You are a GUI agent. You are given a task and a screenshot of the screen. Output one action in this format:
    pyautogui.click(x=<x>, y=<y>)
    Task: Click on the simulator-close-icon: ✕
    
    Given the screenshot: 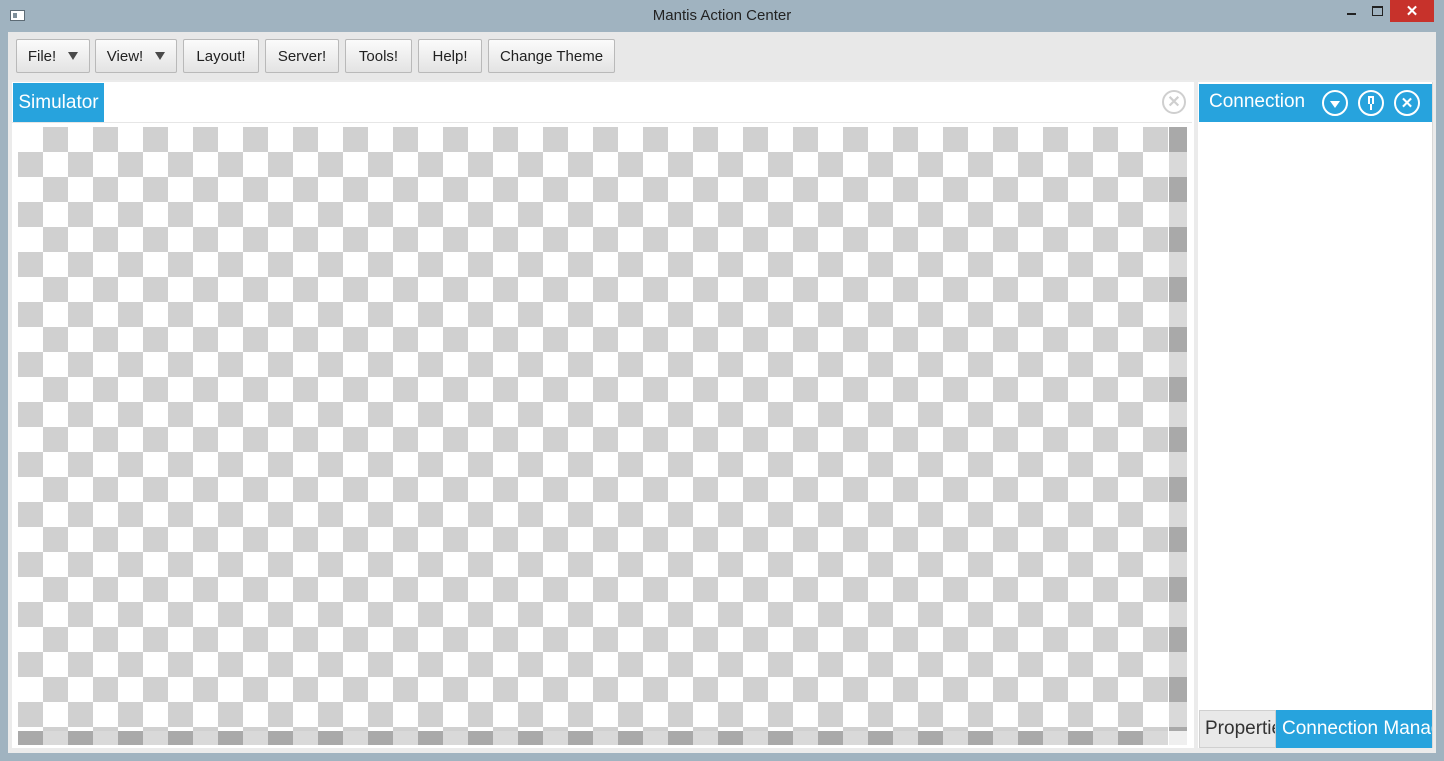 What is the action you would take?
    pyautogui.click(x=1174, y=102)
    